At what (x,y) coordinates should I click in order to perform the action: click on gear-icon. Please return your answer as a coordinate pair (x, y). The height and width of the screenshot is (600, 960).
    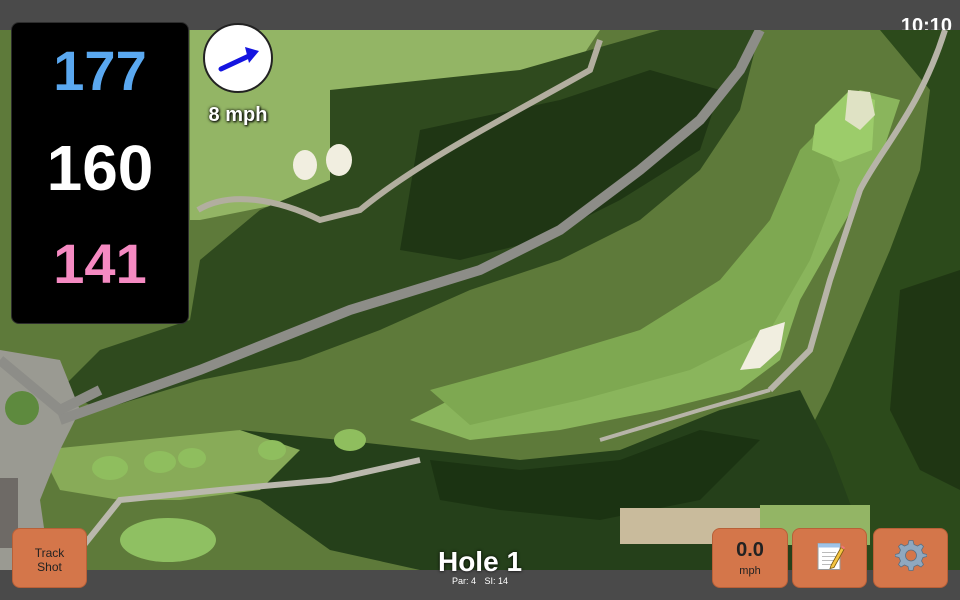
    Looking at the image, I should click on (910, 555).